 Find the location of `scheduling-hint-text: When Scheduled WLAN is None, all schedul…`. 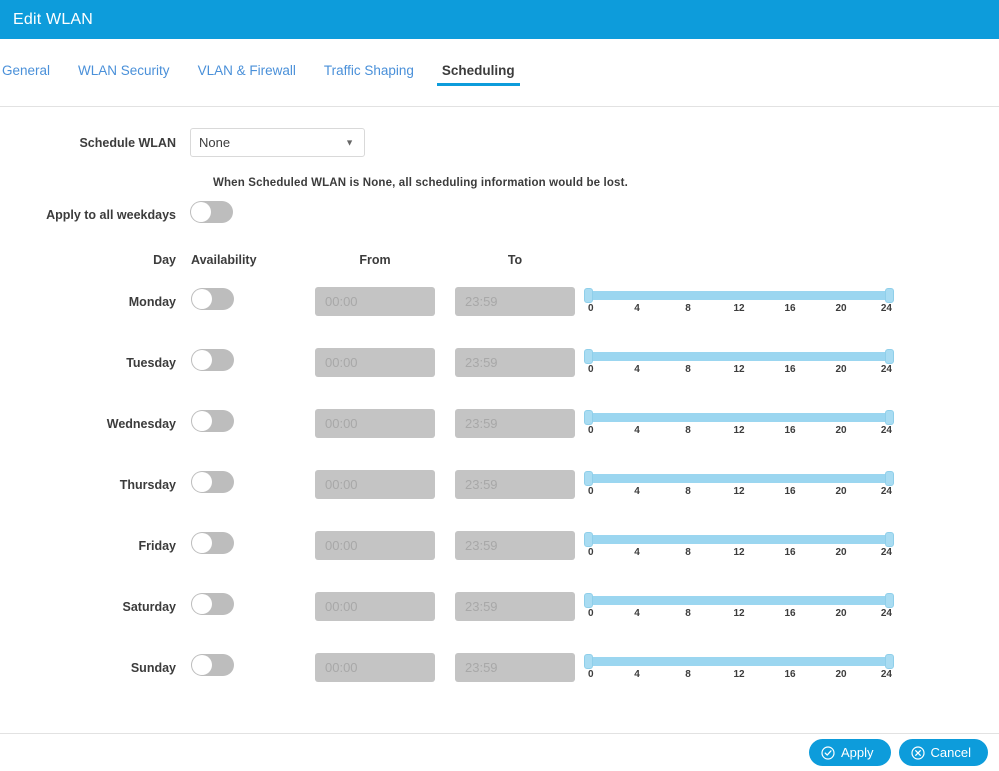

scheduling-hint-text: When Scheduled WLAN is None, all schedul… is located at coordinates (420, 183).